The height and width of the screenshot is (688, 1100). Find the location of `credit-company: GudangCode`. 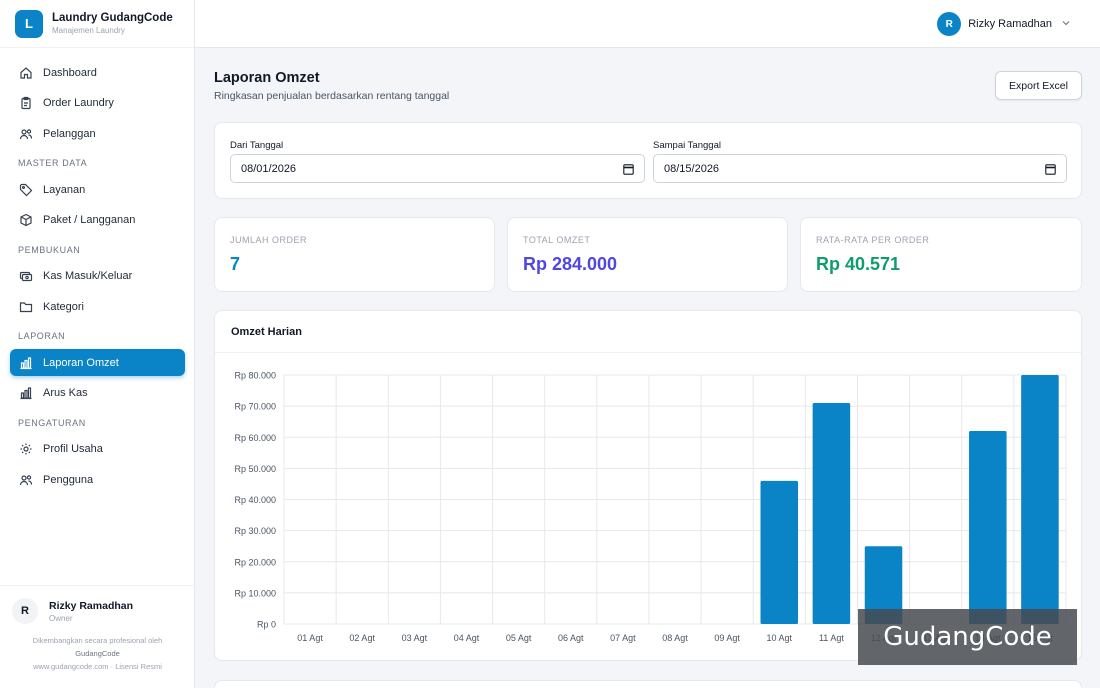

credit-company: GudangCode is located at coordinates (97, 653).